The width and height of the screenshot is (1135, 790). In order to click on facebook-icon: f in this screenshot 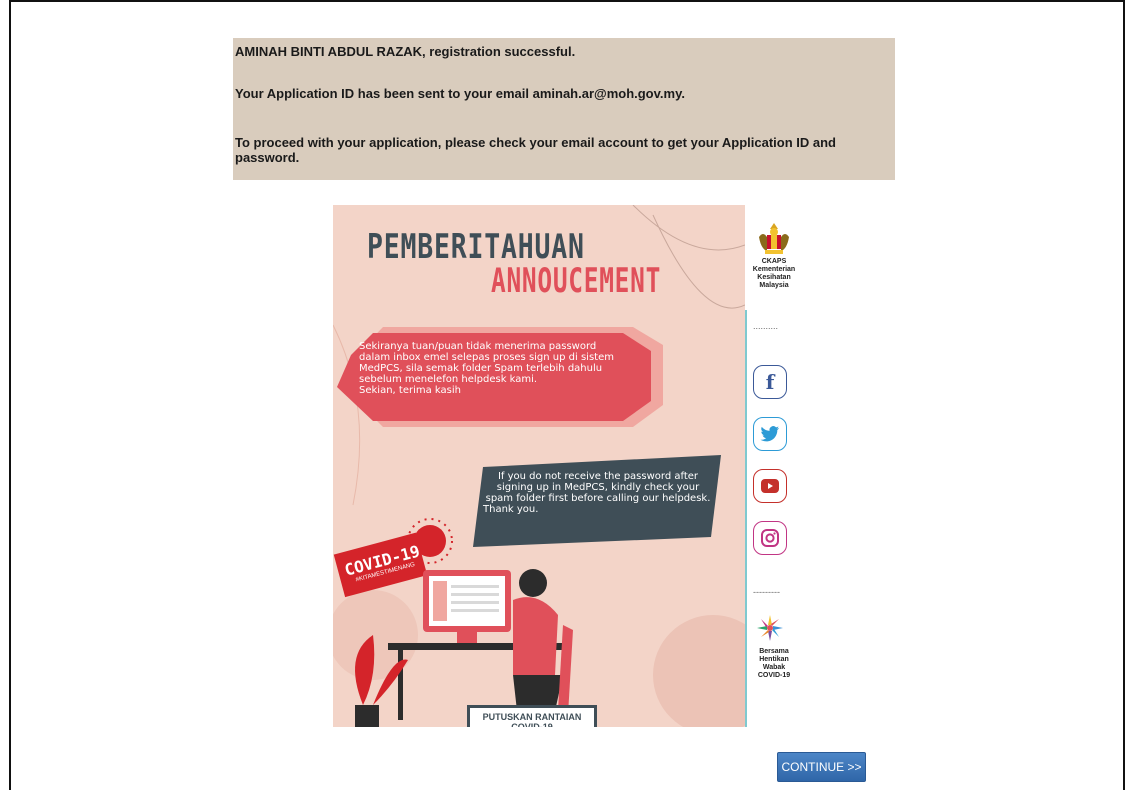, I will do `click(770, 382)`.